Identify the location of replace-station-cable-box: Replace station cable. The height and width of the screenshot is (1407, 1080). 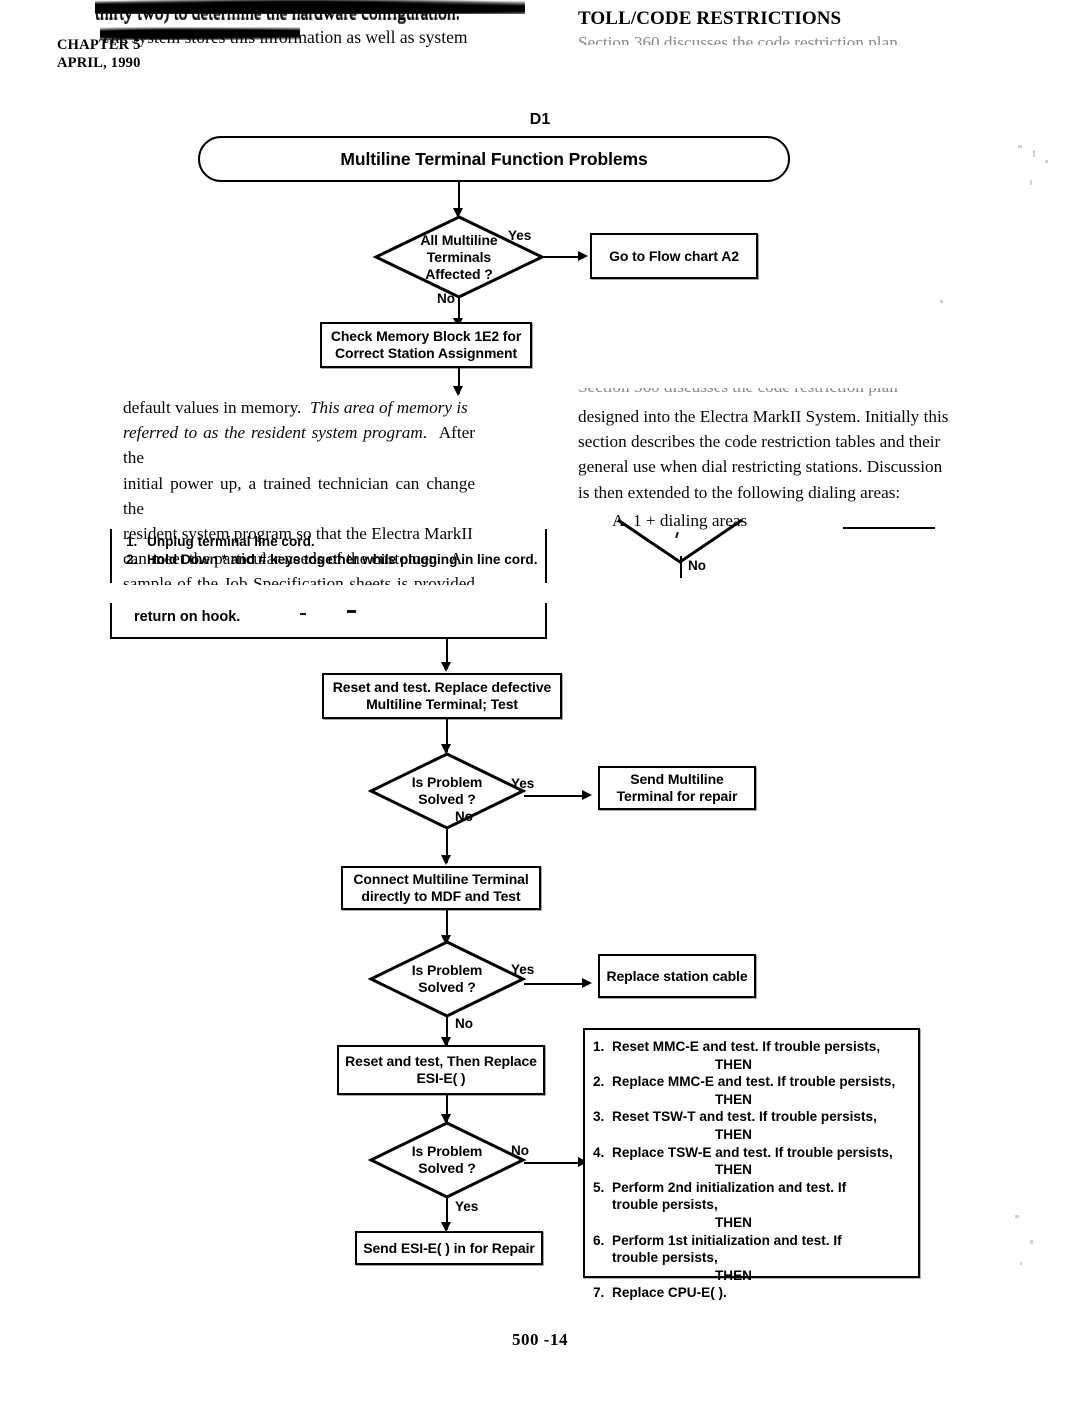
(677, 976).